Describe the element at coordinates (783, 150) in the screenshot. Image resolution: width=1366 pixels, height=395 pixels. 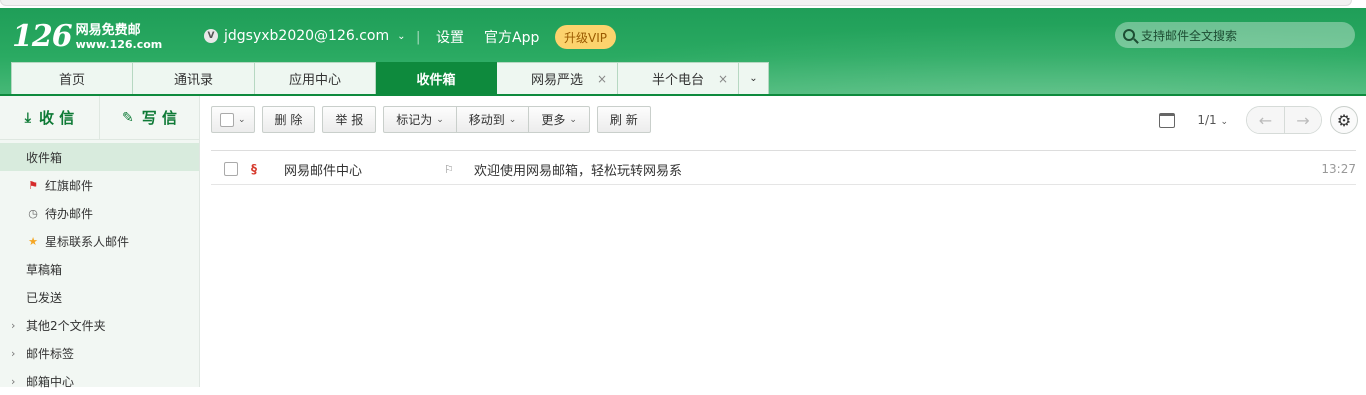
I see `list-divider` at that location.